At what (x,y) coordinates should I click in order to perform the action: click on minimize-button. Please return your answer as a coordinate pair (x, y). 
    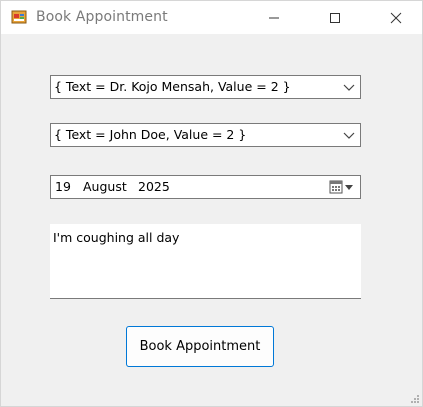
    Looking at the image, I should click on (274, 17).